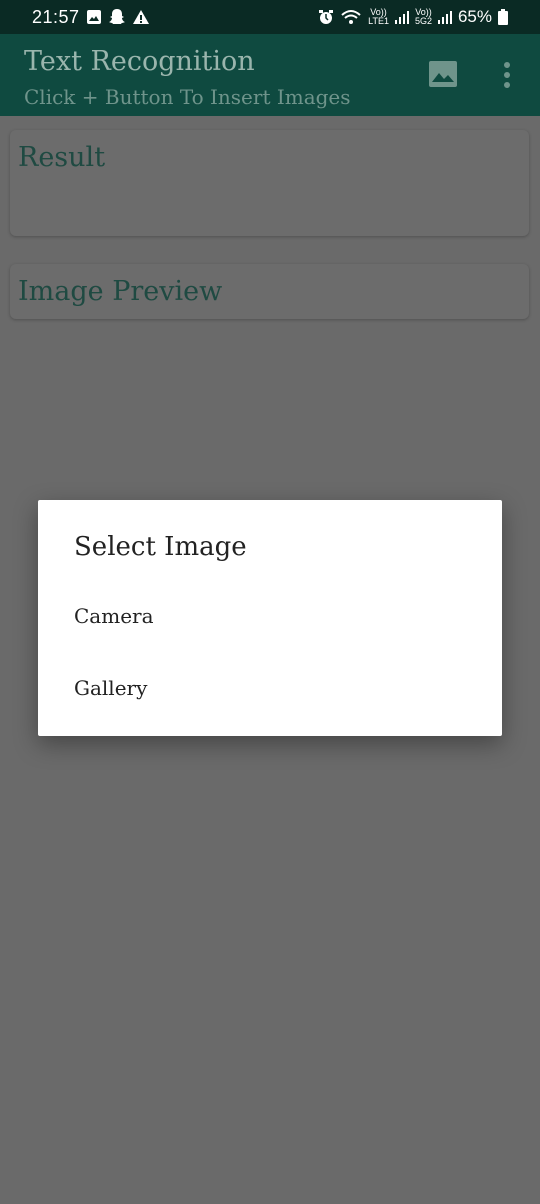 This screenshot has width=540, height=1204. Describe the element at coordinates (120, 291) in the screenshot. I see `image-preview-label: Image Preview` at that location.